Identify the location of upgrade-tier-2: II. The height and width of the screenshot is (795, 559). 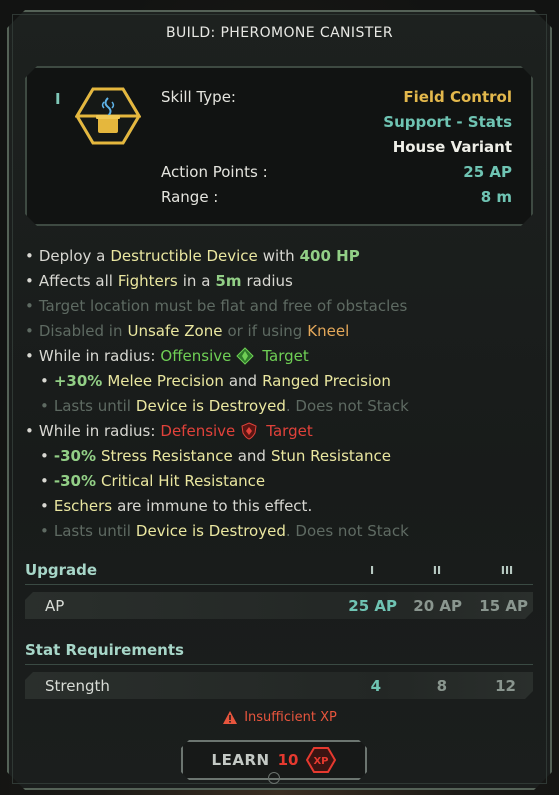
(437, 570).